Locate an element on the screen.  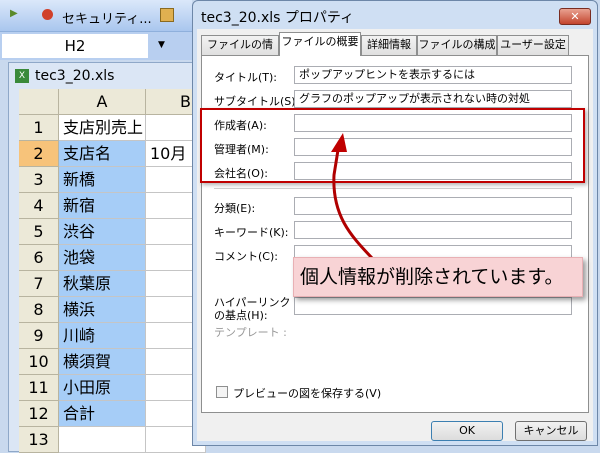
arrow-annotation is located at coordinates (352, 196).